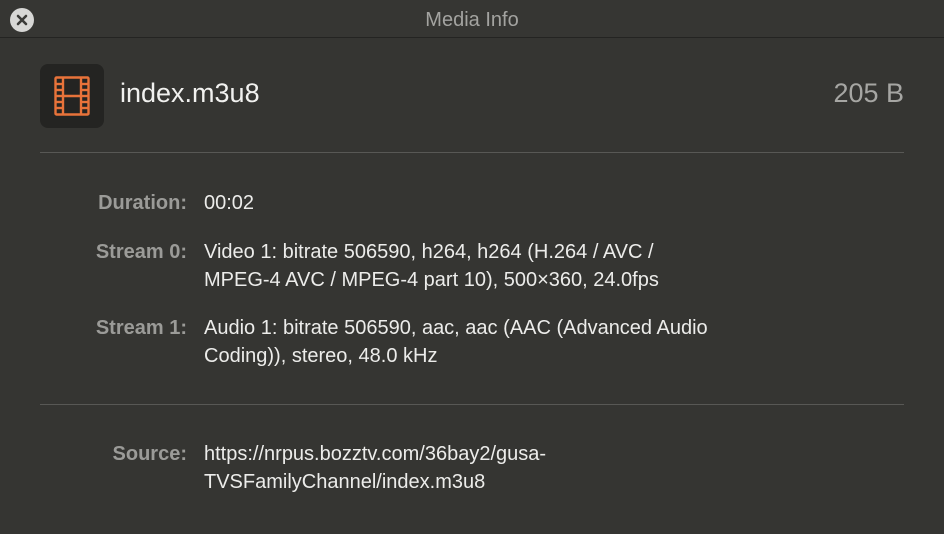 This screenshot has height=534, width=944. Describe the element at coordinates (229, 203) in the screenshot. I see `duration-value: 00:02` at that location.